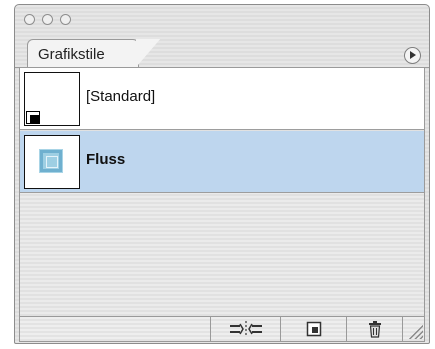 The image size is (435, 349). Describe the element at coordinates (71, 54) in the screenshot. I see `tab-label: Grafikstile` at that location.